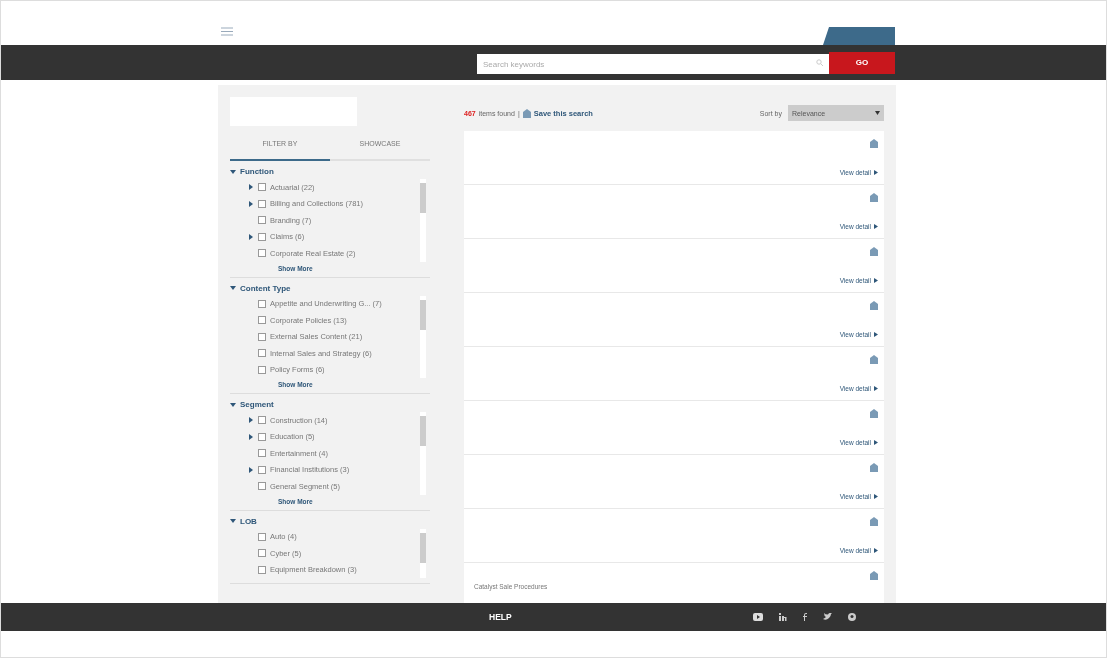 The height and width of the screenshot is (658, 1107). Describe the element at coordinates (805, 617) in the screenshot. I see `facebook-icon` at that location.